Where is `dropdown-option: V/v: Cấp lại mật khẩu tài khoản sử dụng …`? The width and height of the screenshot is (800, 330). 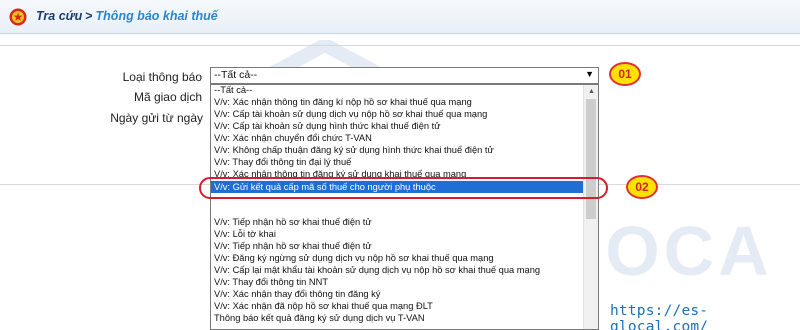
dropdown-option: V/v: Cấp lại mật khẩu tài khoản sử dụng … is located at coordinates (397, 270).